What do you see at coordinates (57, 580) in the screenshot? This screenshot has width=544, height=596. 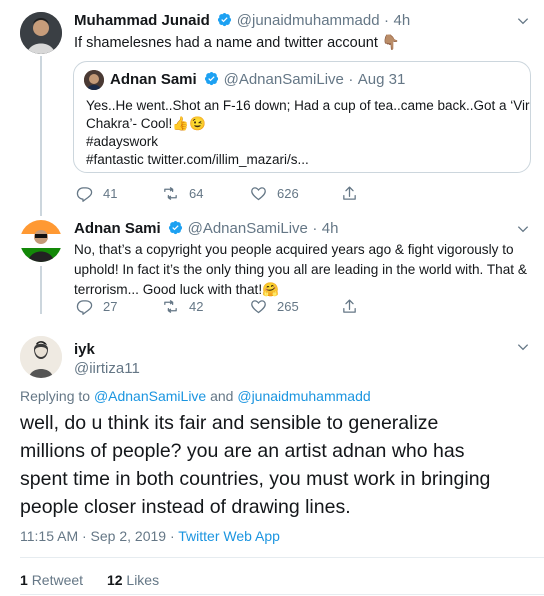 I see `retweets-label: Retweet` at bounding box center [57, 580].